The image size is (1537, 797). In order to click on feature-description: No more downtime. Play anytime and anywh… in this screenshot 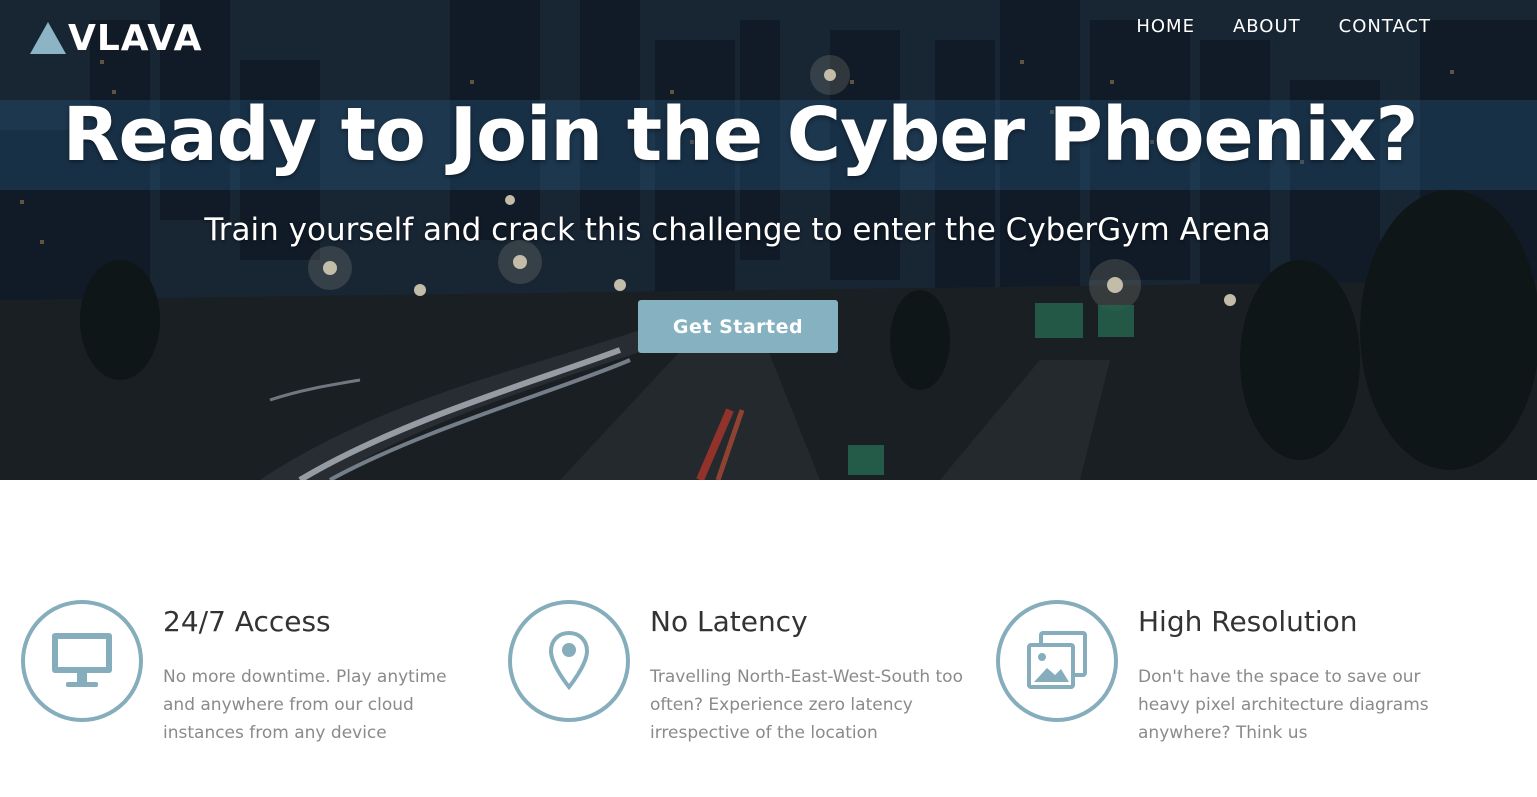, I will do `click(305, 705)`.